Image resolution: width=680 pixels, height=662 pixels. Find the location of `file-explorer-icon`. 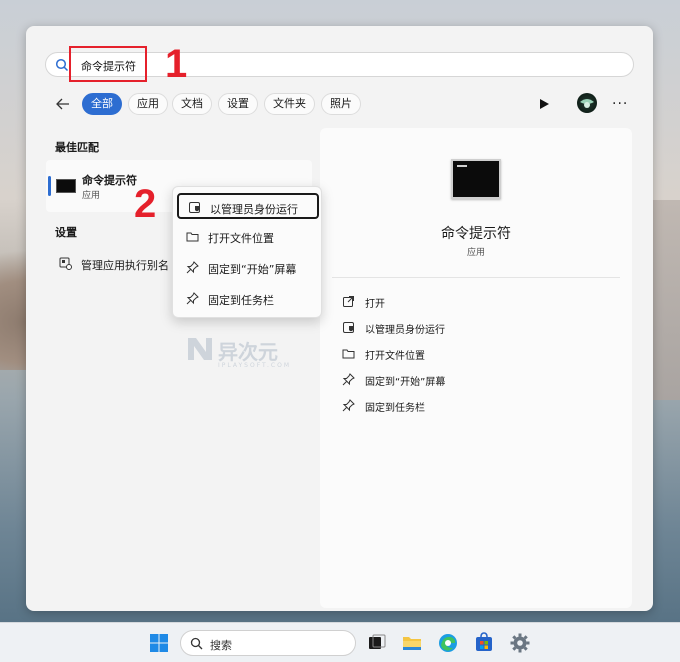

file-explorer-icon is located at coordinates (412, 643).